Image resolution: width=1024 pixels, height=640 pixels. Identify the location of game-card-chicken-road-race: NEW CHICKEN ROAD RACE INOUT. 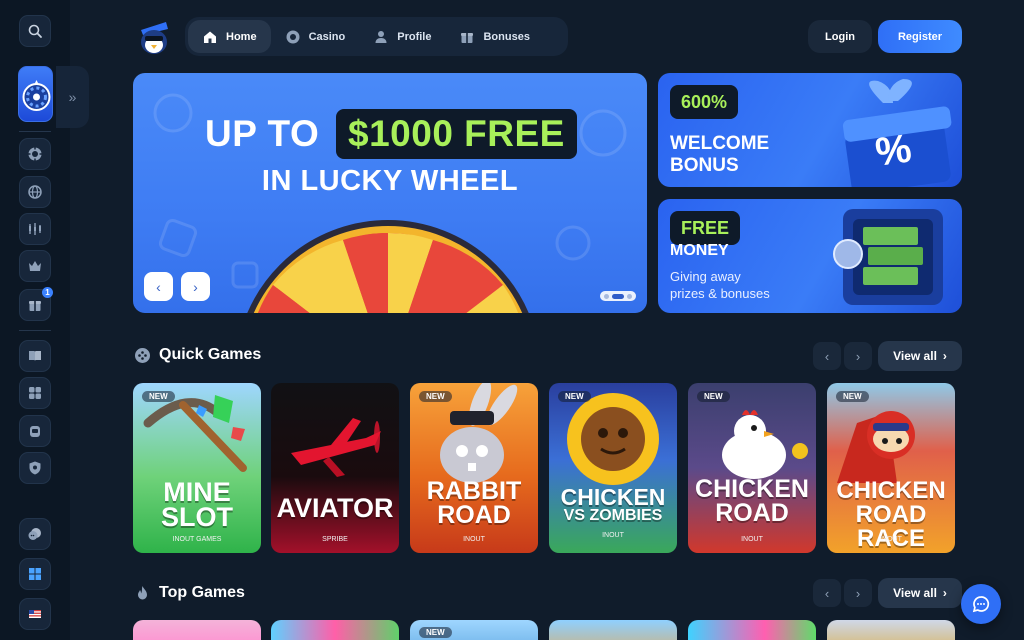
(891, 468).